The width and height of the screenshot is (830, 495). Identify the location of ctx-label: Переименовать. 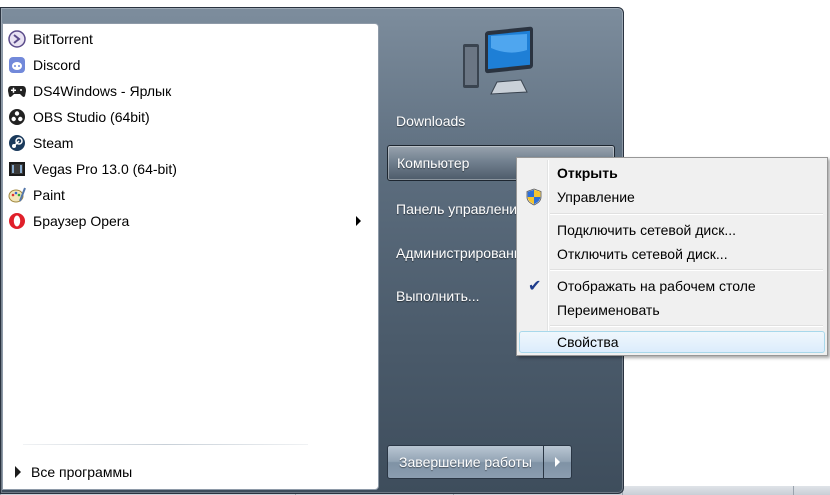
(608, 310).